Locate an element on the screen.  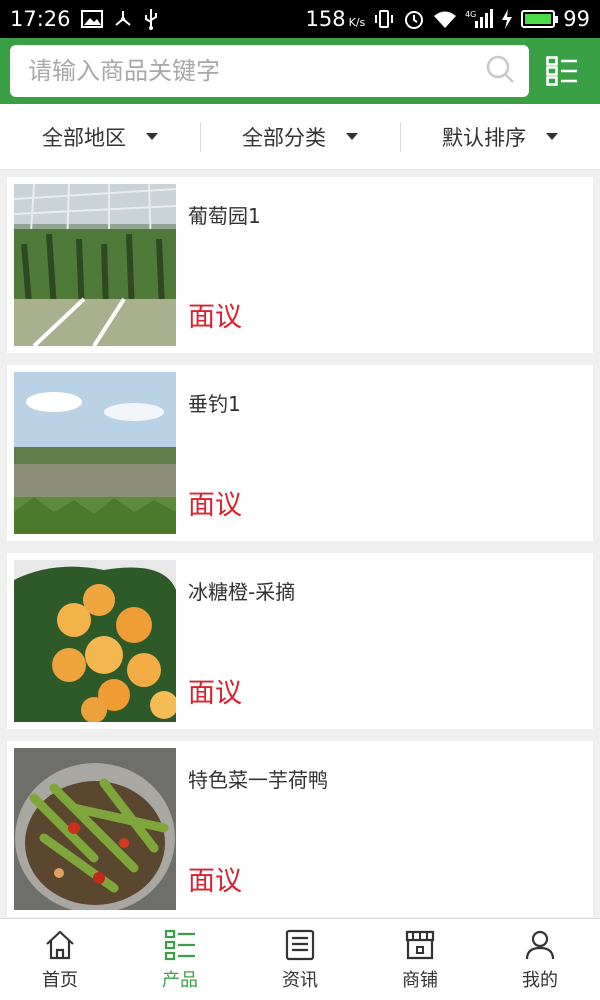
tab-label: 我的 is located at coordinates (540, 980).